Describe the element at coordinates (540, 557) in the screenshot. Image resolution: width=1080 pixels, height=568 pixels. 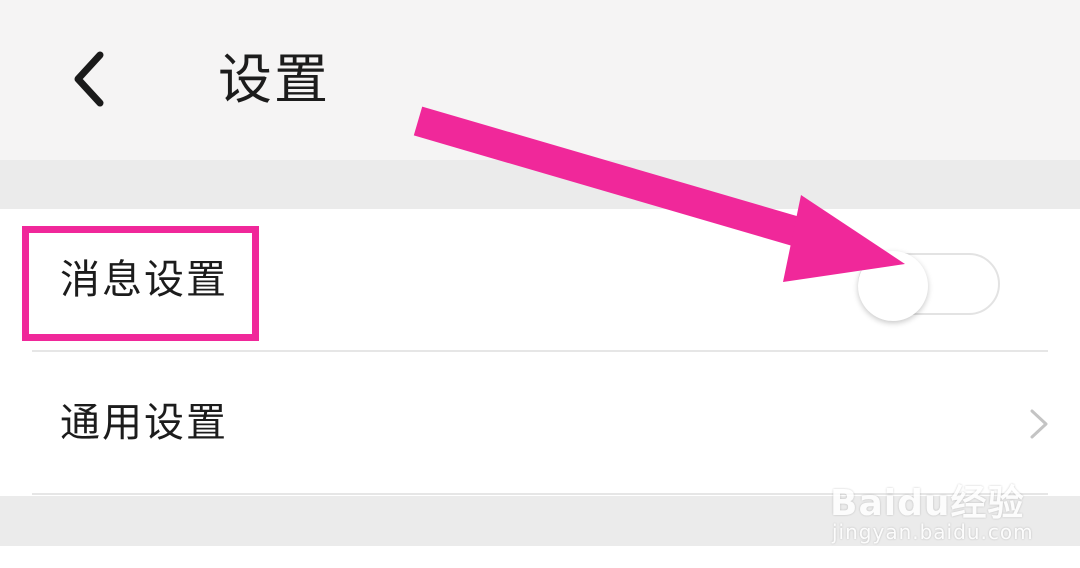
I see `next-section` at that location.